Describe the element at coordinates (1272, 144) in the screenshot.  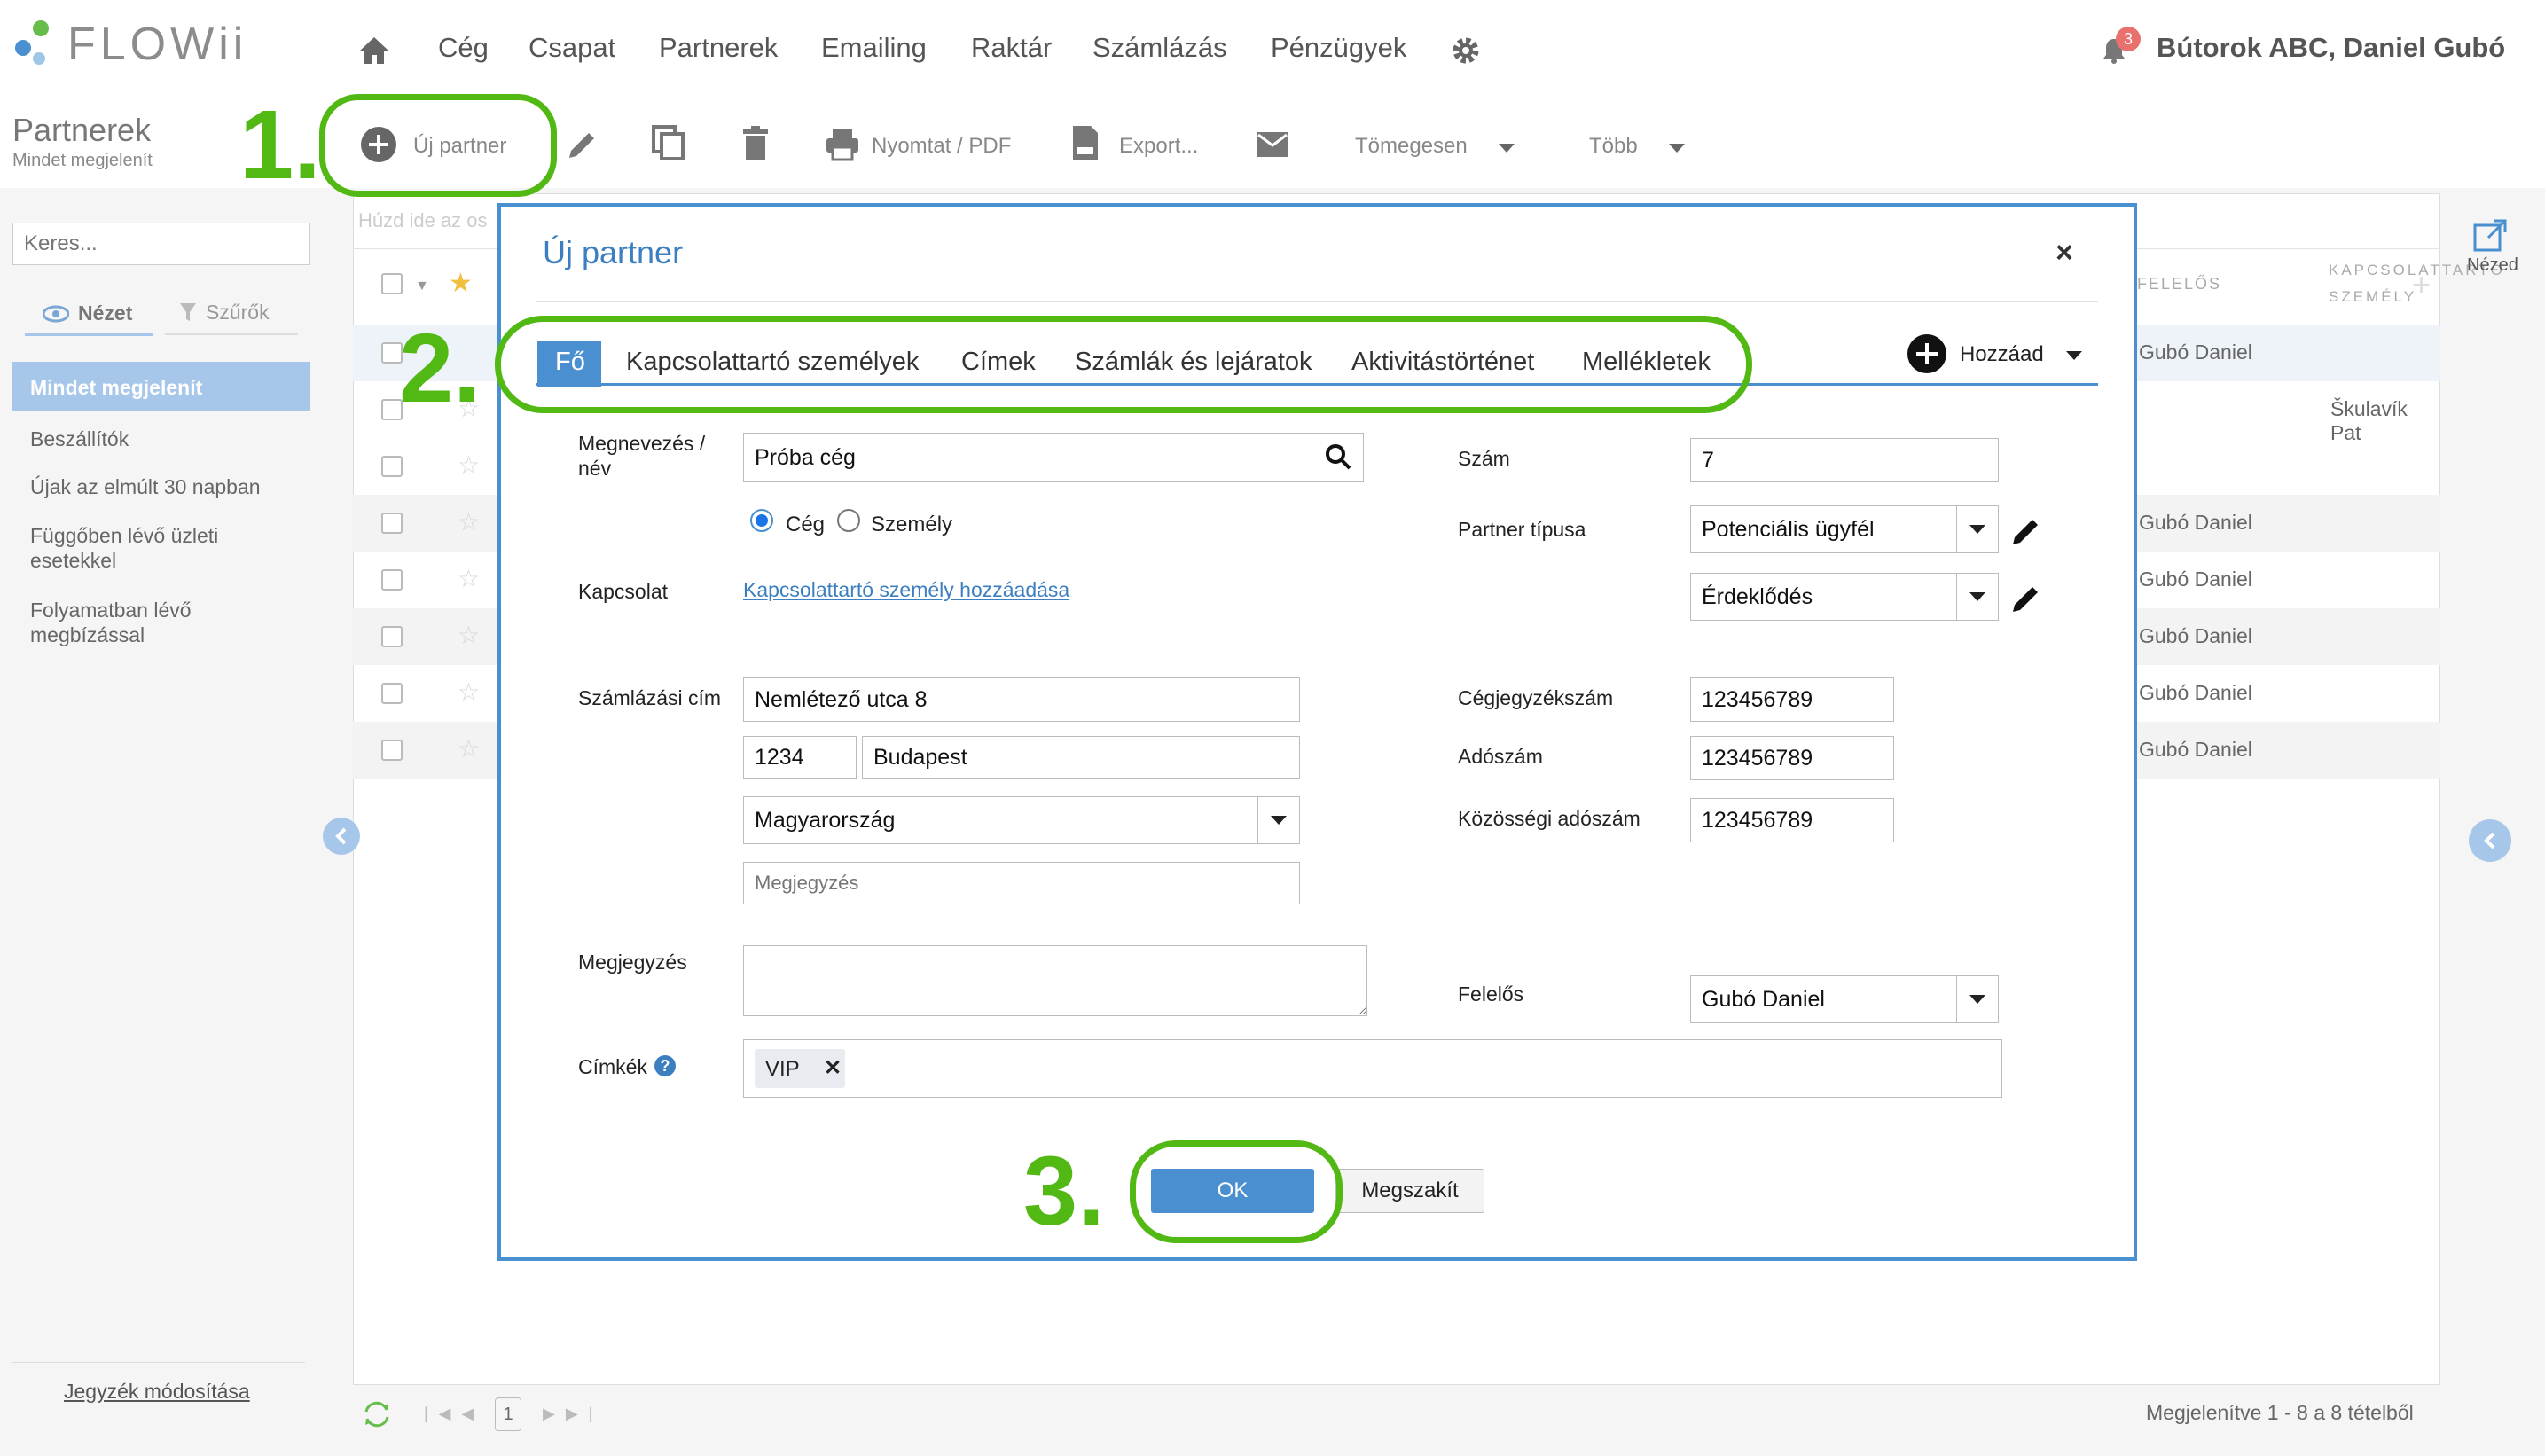
I see `email-envelope-icon` at that location.